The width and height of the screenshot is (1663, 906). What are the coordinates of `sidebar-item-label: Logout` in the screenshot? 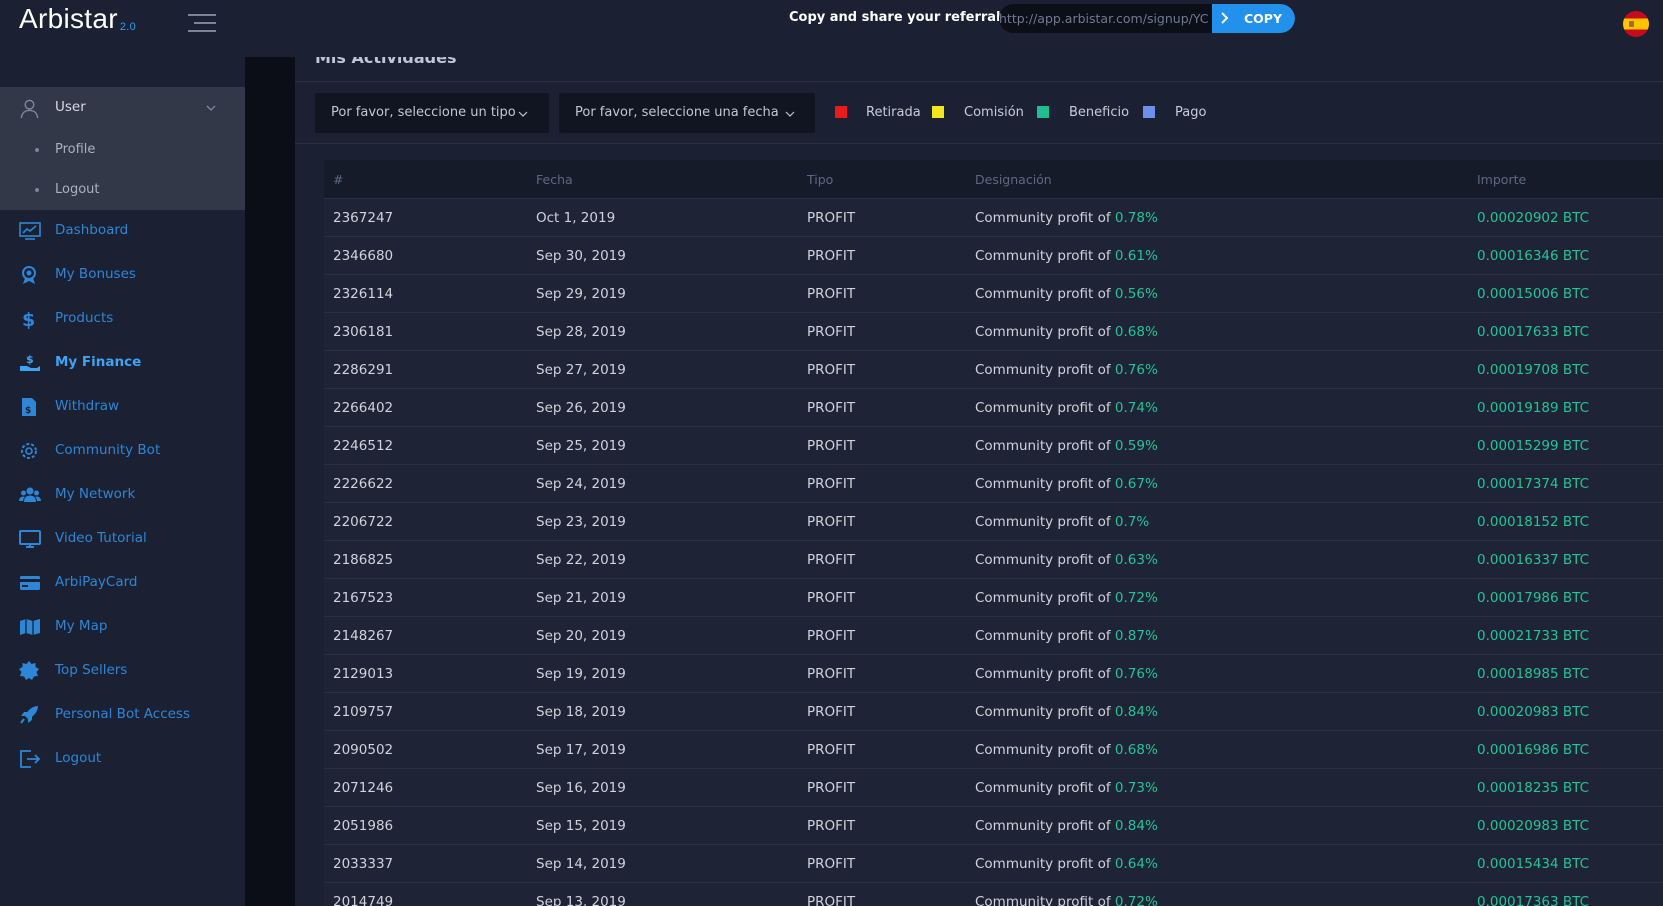 It's located at (78, 758).